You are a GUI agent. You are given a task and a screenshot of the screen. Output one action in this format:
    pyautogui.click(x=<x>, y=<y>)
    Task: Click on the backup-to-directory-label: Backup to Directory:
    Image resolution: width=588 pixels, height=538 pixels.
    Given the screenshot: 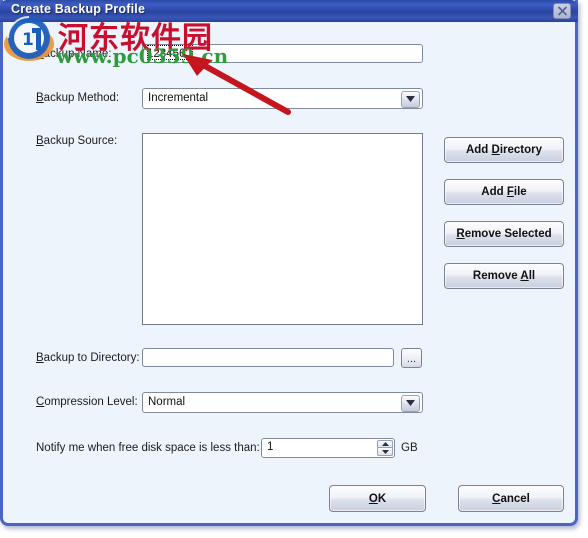 What is the action you would take?
    pyautogui.click(x=88, y=358)
    